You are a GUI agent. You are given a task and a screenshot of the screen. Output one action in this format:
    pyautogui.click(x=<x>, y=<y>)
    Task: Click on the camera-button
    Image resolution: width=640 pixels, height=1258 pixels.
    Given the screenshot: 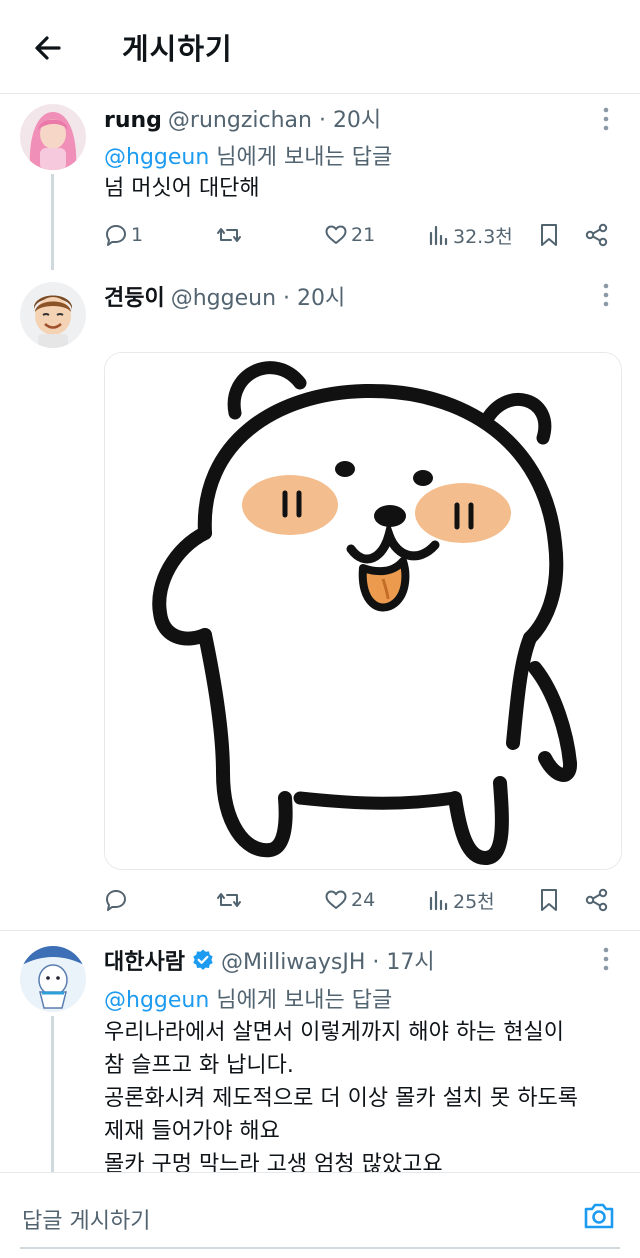 What is the action you would take?
    pyautogui.click(x=599, y=1216)
    